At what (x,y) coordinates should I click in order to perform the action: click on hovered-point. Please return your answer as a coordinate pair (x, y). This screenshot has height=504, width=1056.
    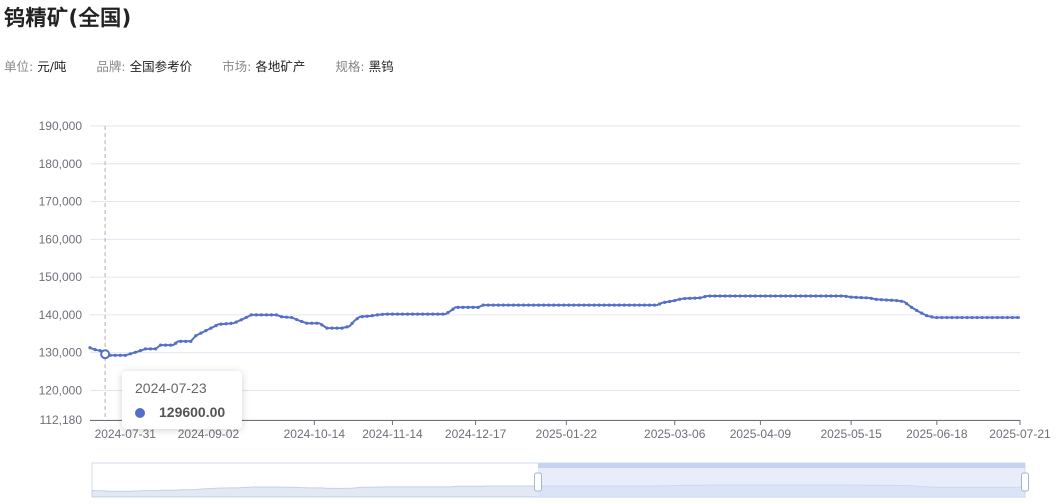
    Looking at the image, I should click on (105, 354).